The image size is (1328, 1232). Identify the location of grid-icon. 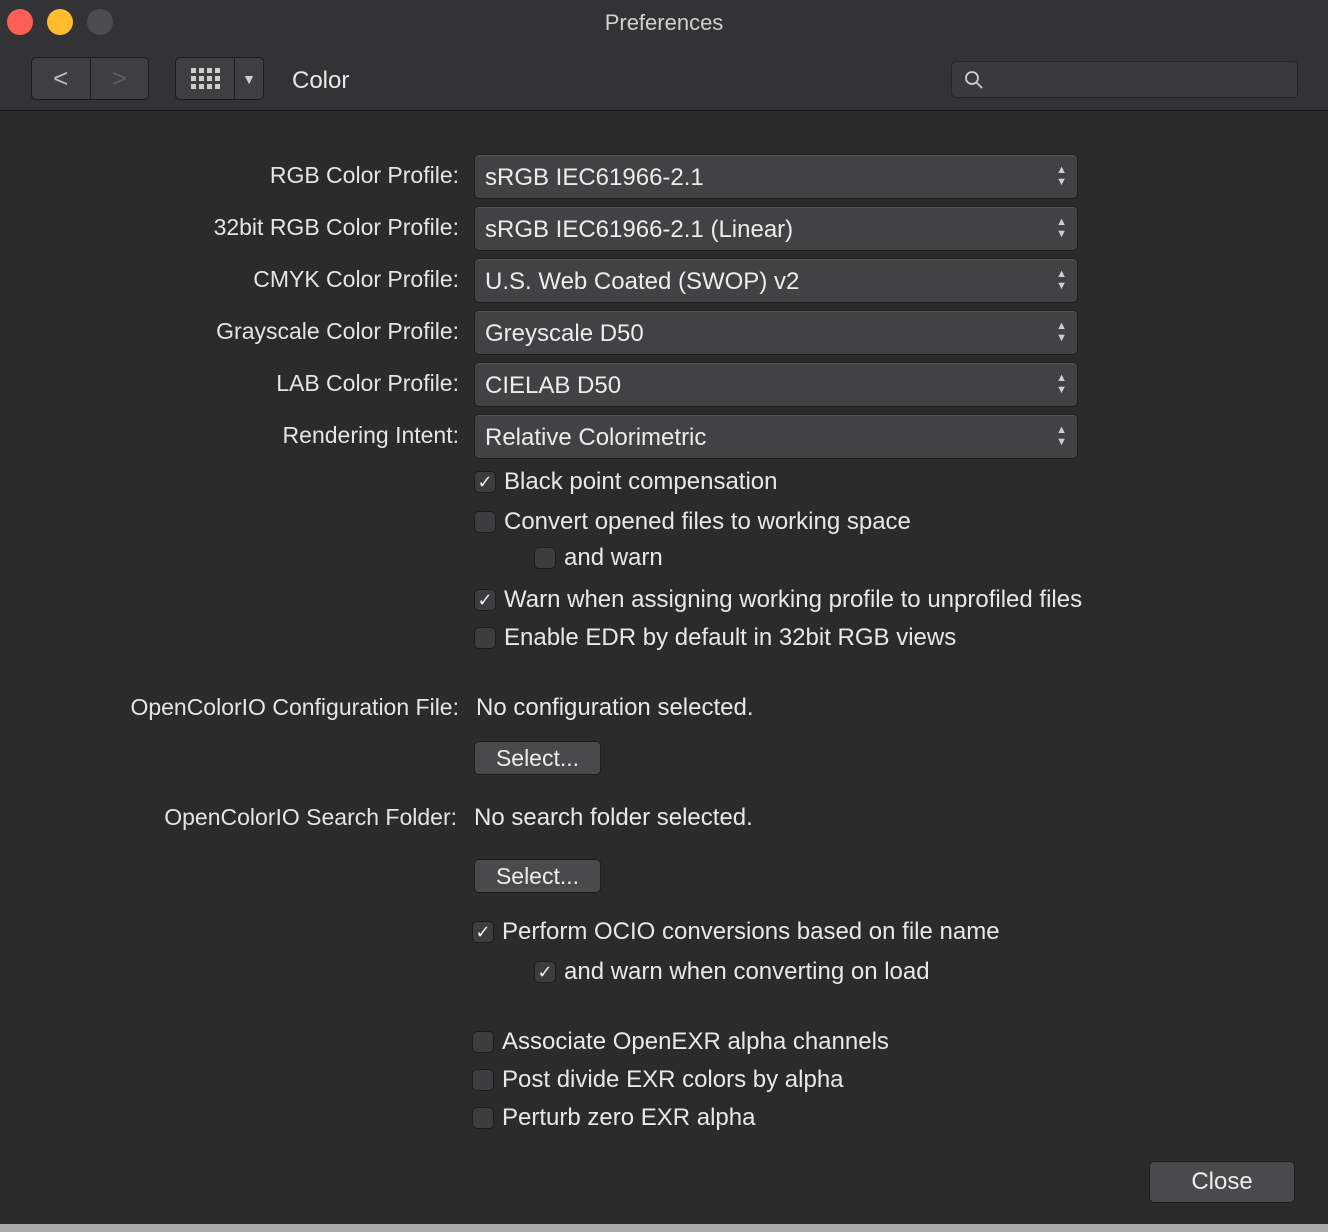
(205, 78).